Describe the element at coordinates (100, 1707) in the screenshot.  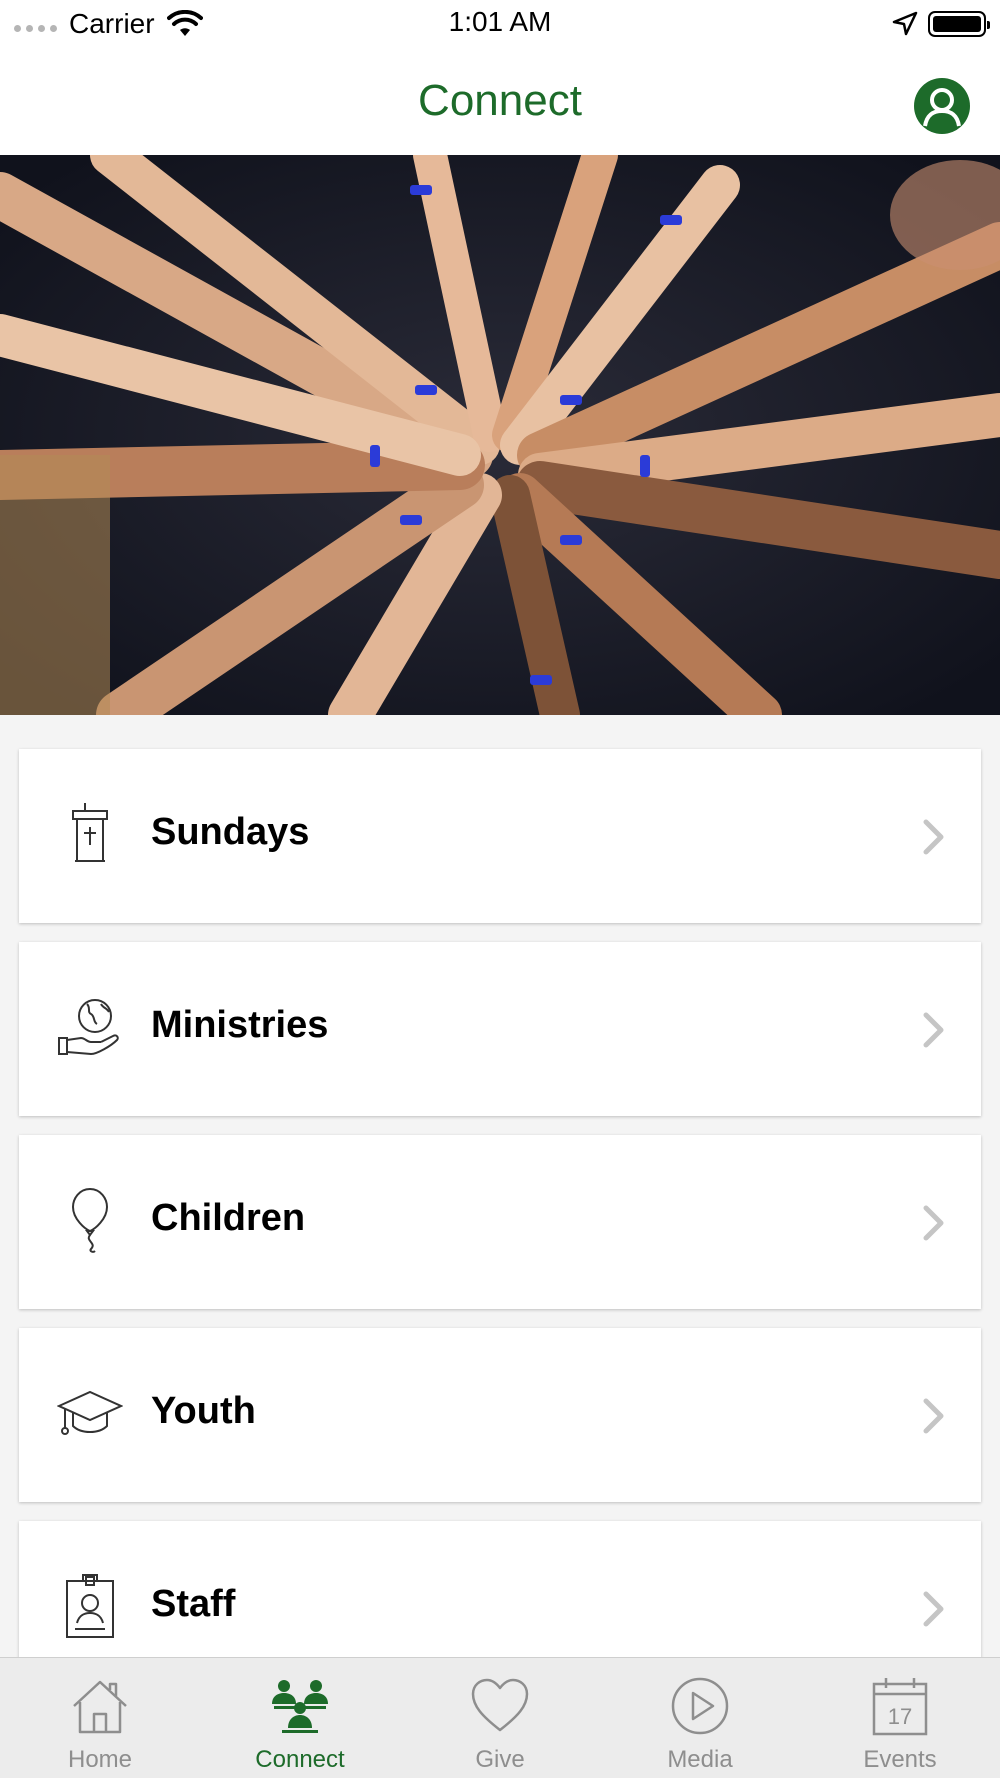
I see `house-icon` at that location.